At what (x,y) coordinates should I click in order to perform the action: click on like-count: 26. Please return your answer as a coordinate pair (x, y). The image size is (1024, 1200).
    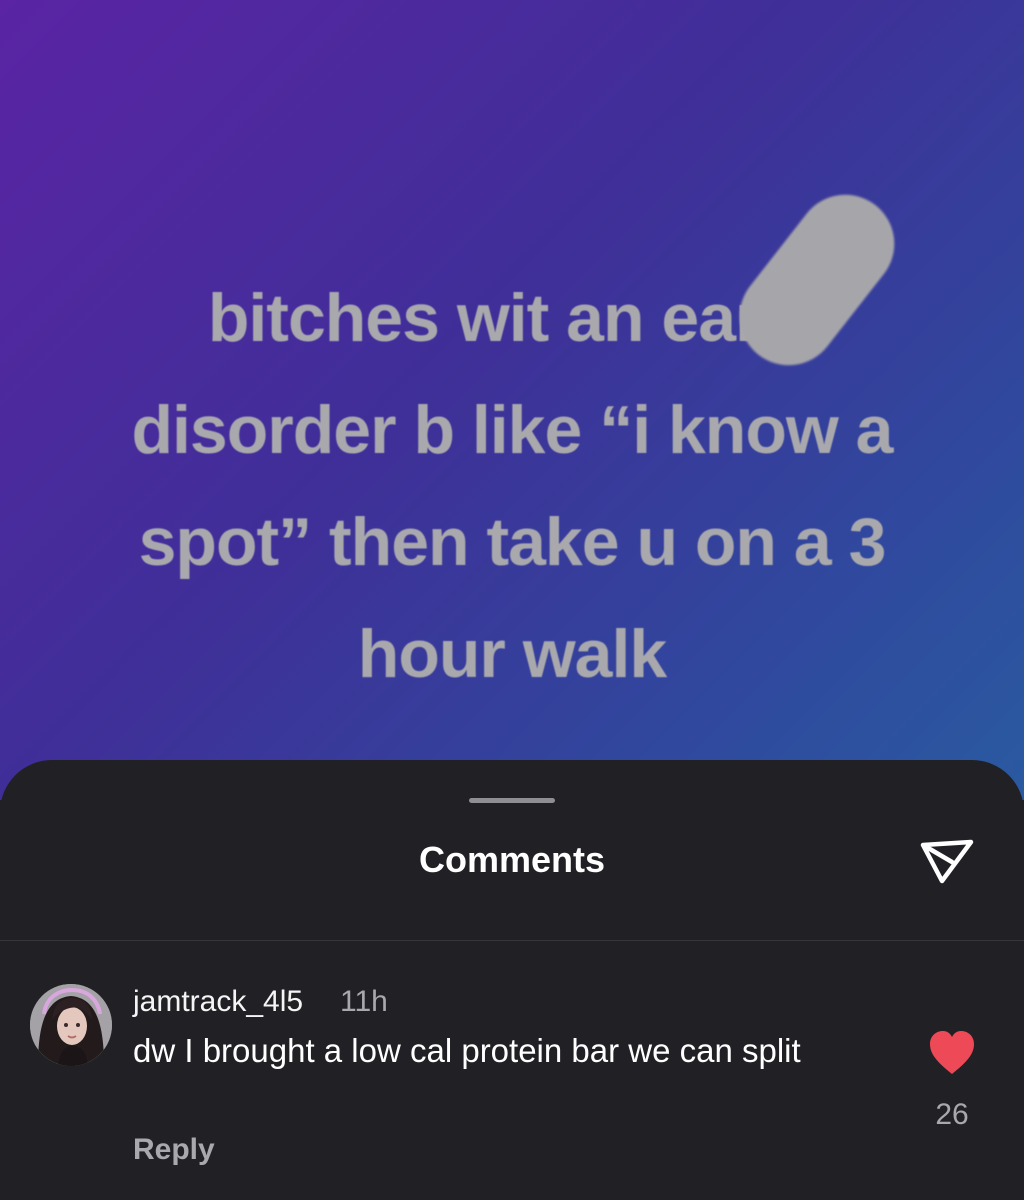
    Looking at the image, I should click on (952, 1114).